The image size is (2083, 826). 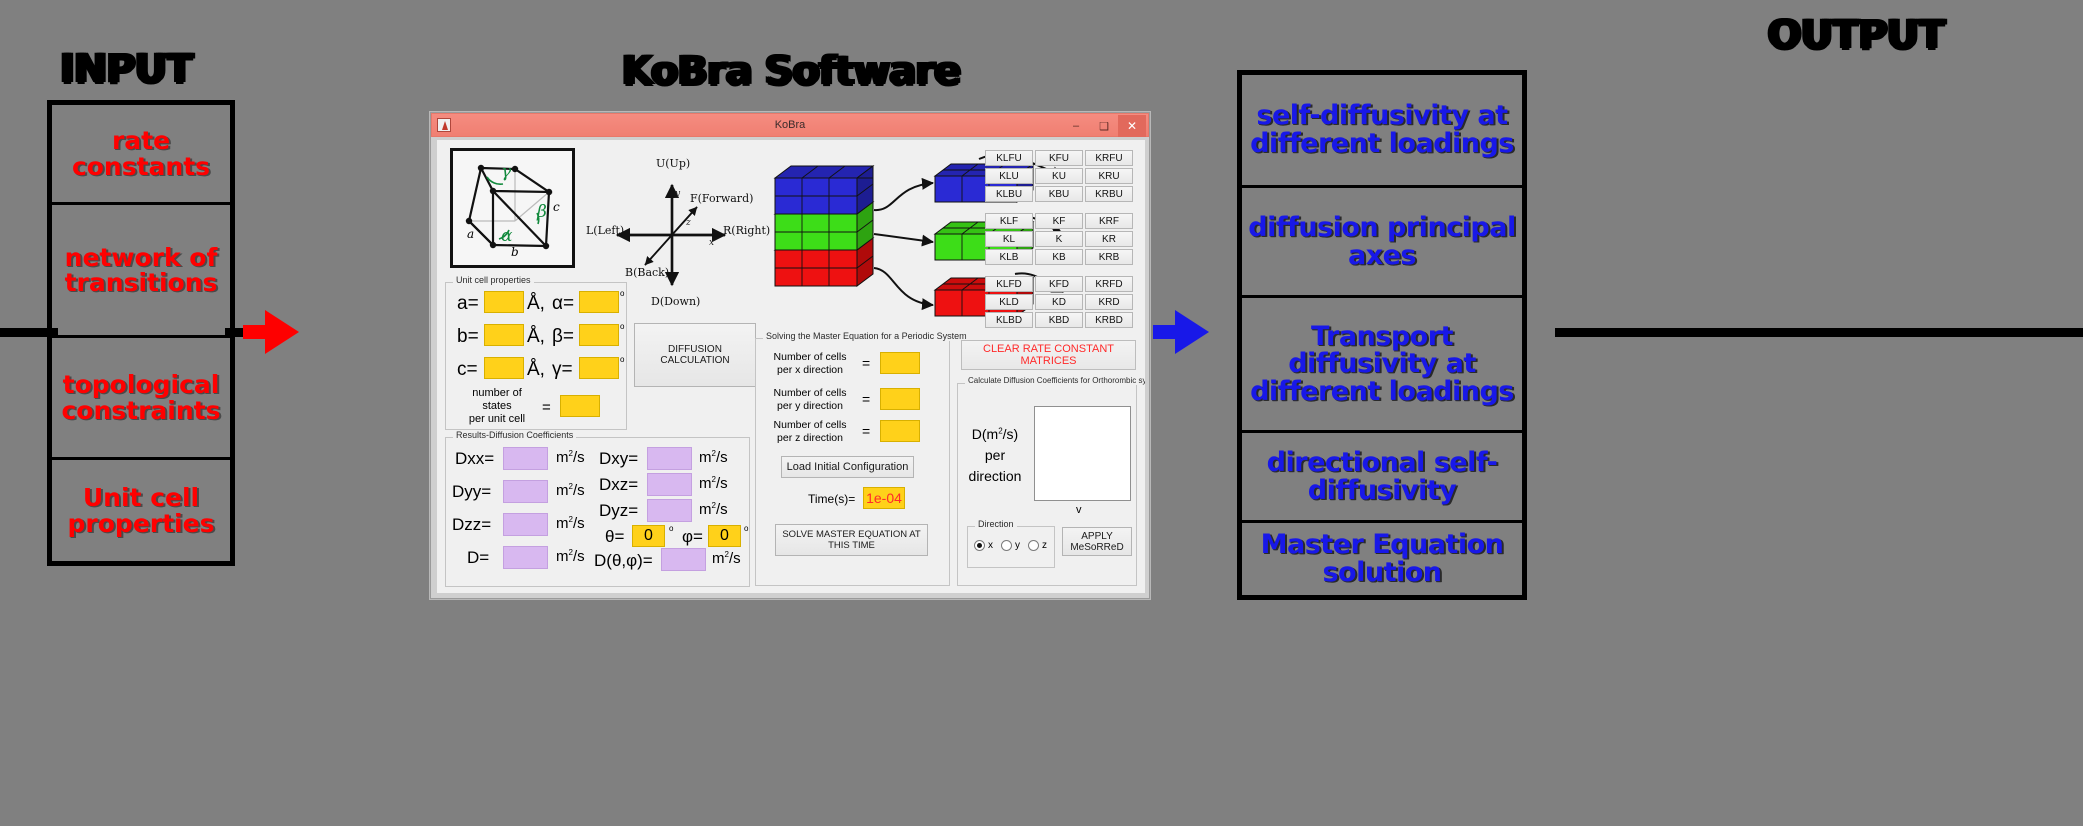 I want to click on input-D, so click(x=525, y=557).